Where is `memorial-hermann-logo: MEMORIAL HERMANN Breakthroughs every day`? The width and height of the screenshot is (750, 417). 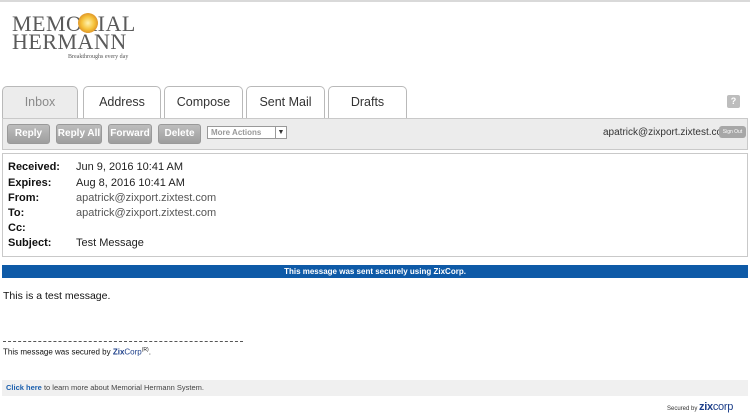
memorial-hermann-logo: MEMORIAL HERMANN Breakthroughs every day is located at coordinates (77, 36).